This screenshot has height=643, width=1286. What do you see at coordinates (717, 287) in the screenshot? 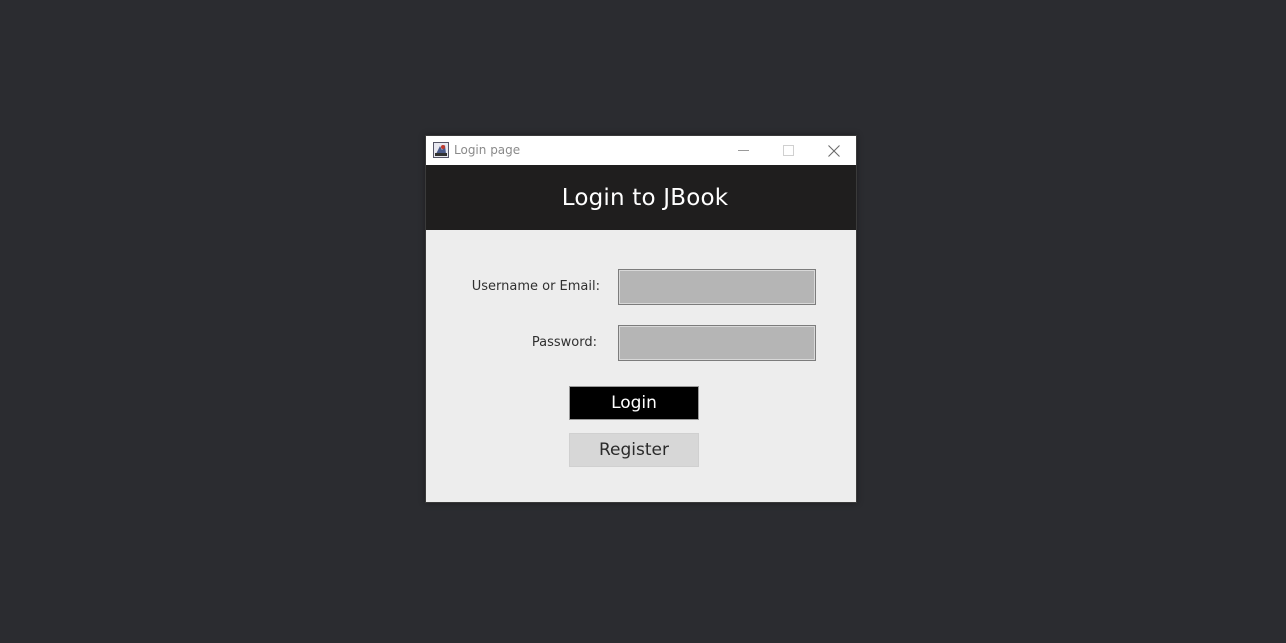
I see `username-input` at bounding box center [717, 287].